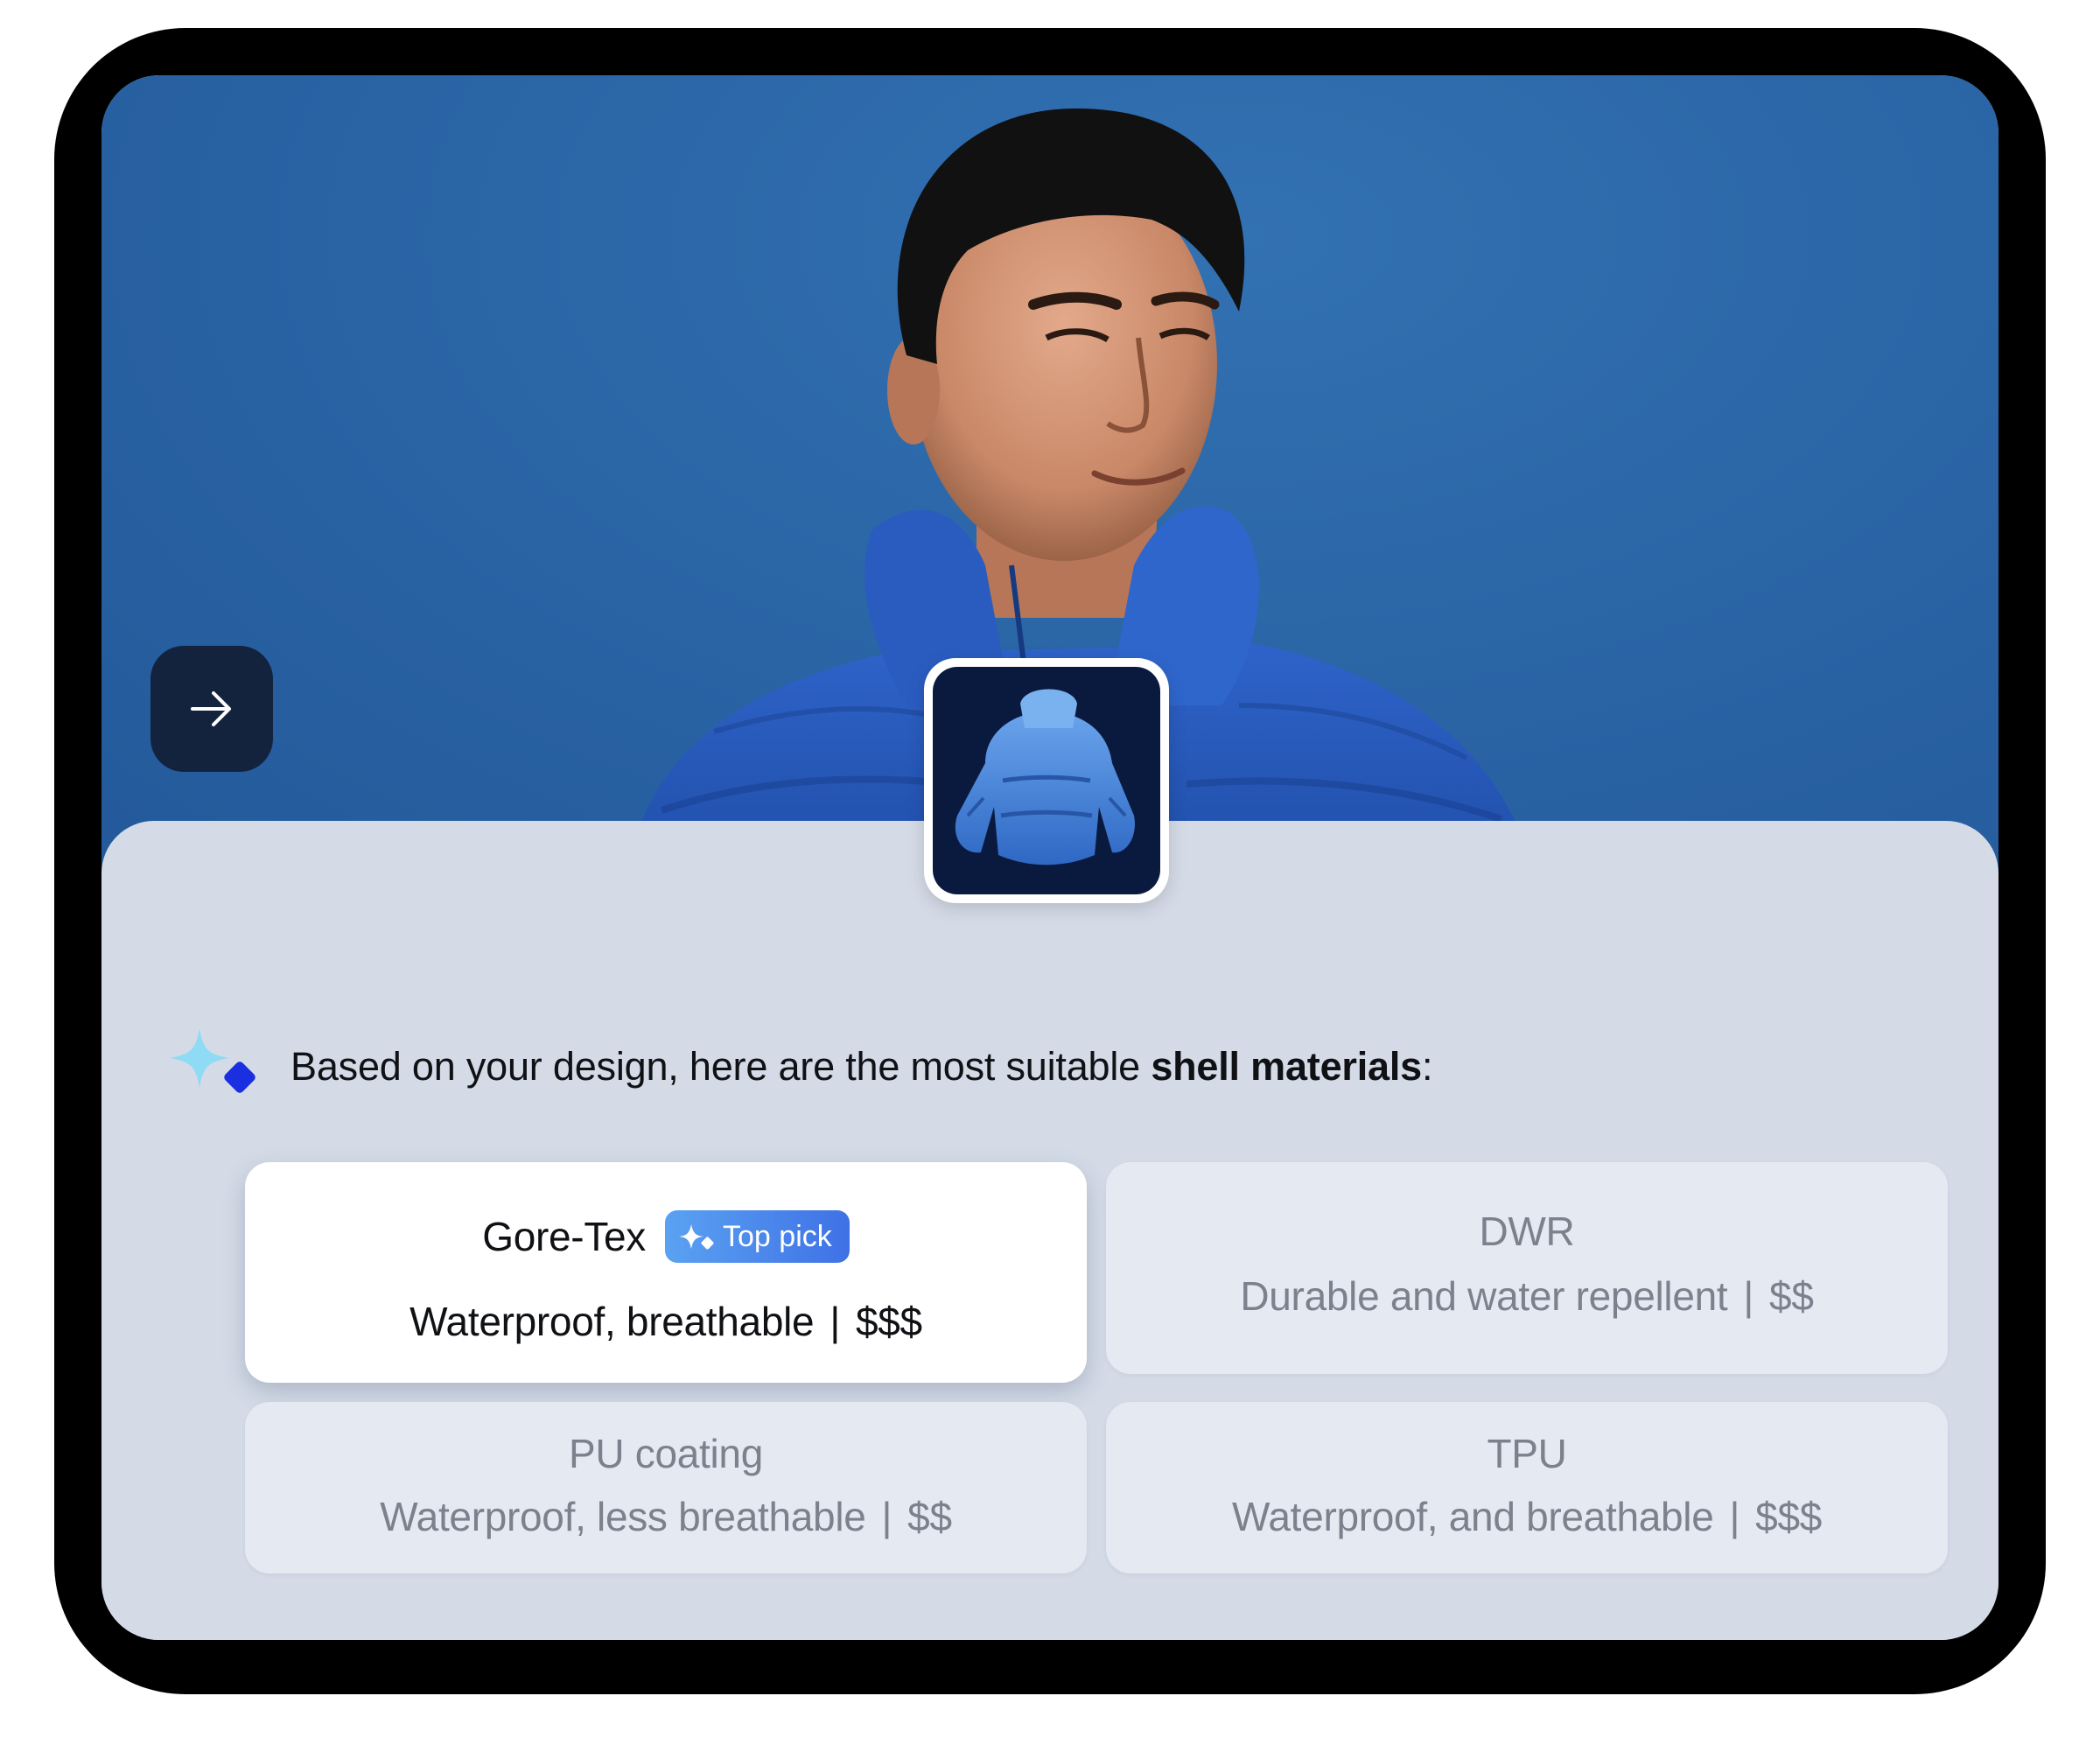  Describe the element at coordinates (1527, 1296) in the screenshot. I see `option-description: Durable and water repellent | $$` at that location.